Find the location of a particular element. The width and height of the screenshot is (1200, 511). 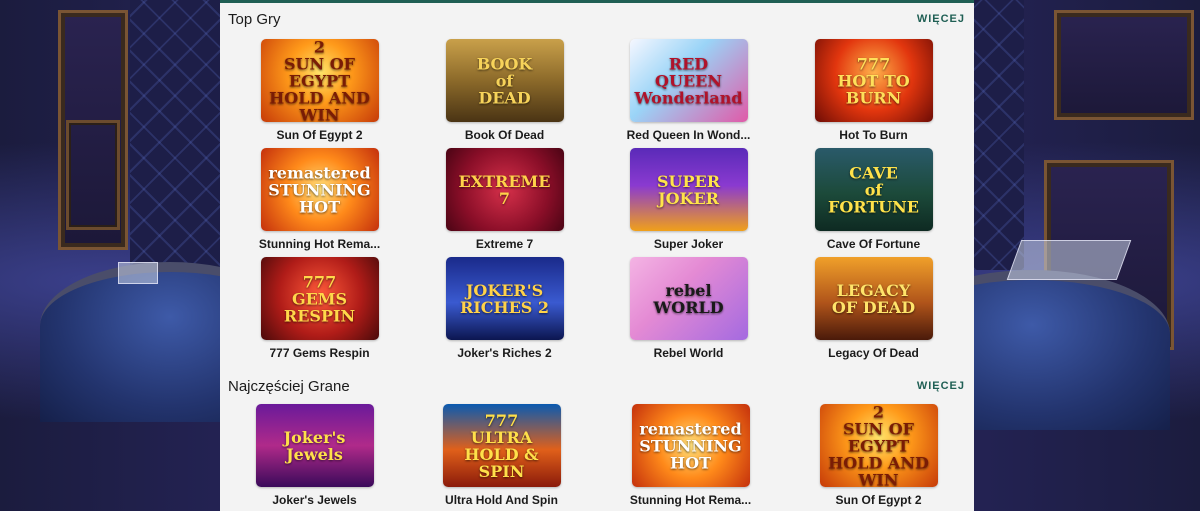

game-tile: 777 ULTRA HOLD & SPIN Ultra Hold And Spin is located at coordinates (501, 455).